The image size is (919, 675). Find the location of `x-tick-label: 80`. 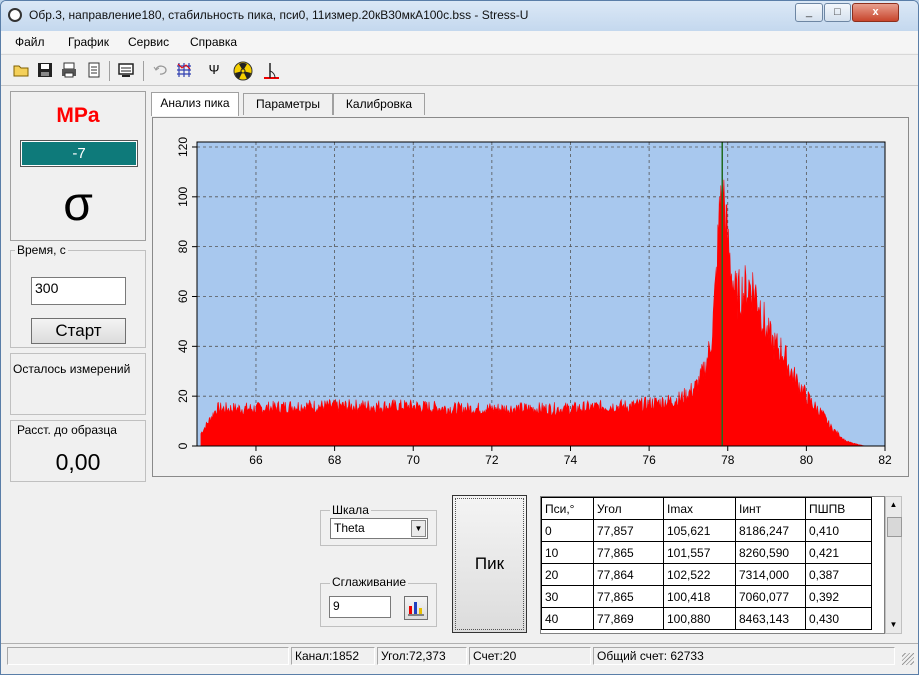

x-tick-label: 80 is located at coordinates (807, 460).